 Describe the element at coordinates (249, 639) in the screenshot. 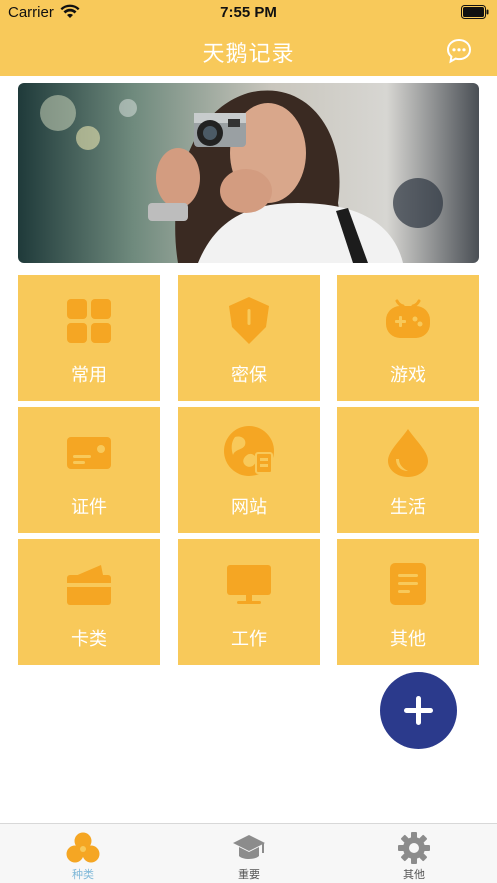

I see `category-label: 工作` at that location.